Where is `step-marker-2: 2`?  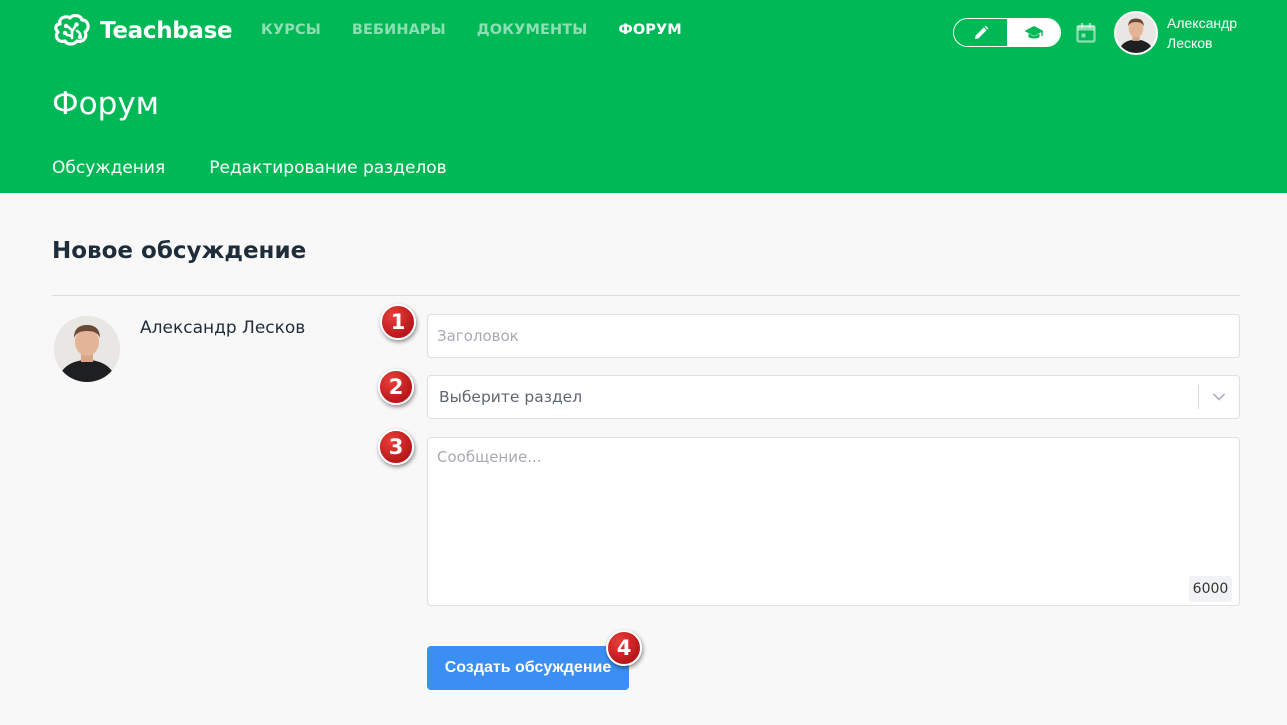 step-marker-2: 2 is located at coordinates (396, 387).